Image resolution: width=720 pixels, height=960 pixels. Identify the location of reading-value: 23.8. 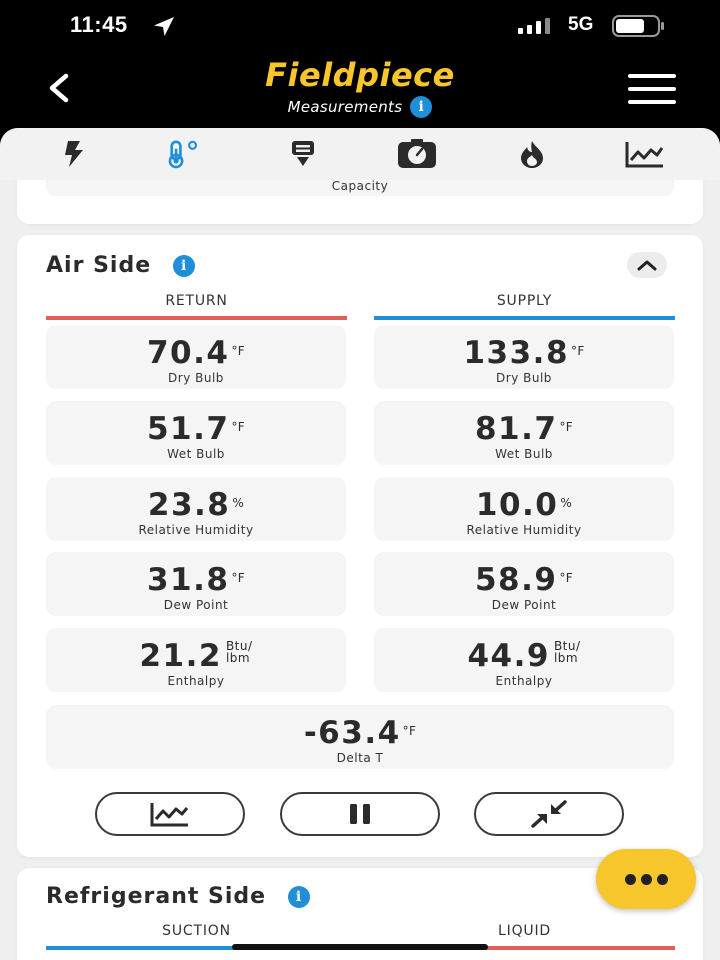
(189, 505).